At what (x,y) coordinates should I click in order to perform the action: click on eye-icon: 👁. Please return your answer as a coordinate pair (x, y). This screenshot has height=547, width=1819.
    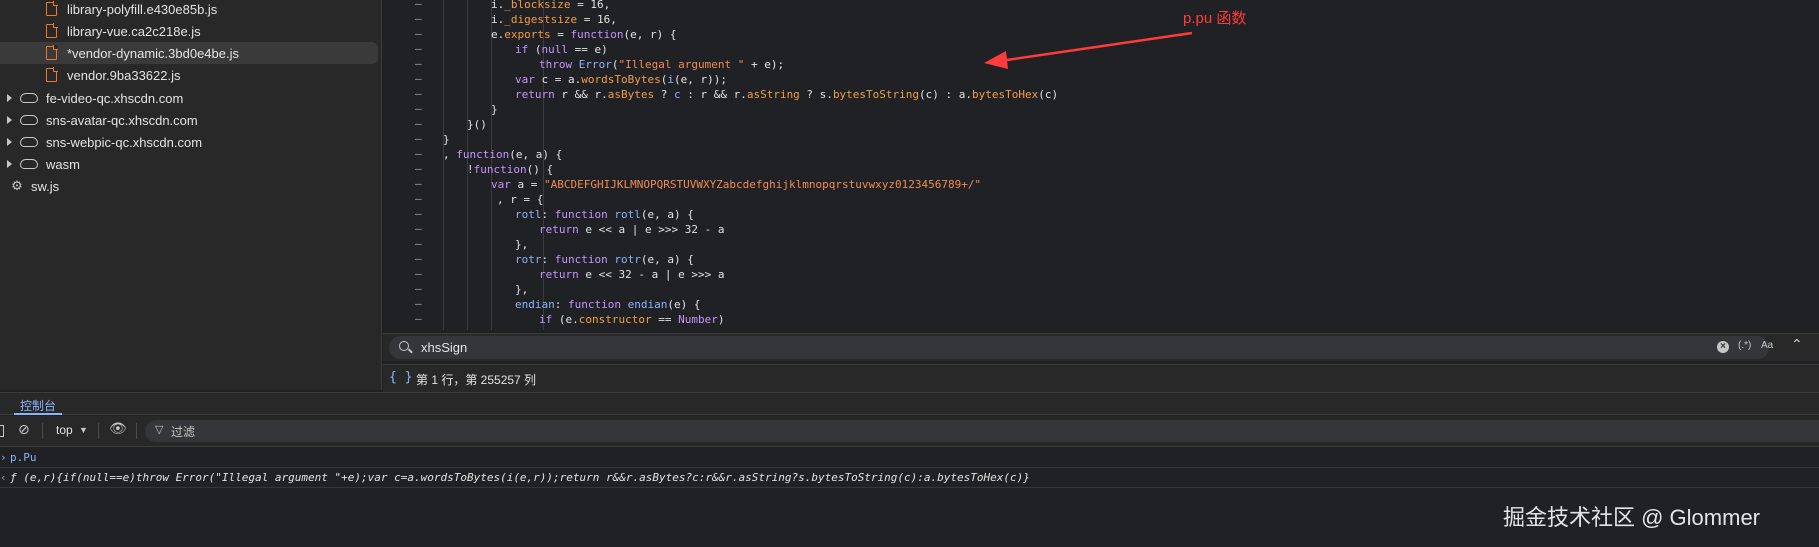
    Looking at the image, I should click on (118, 428).